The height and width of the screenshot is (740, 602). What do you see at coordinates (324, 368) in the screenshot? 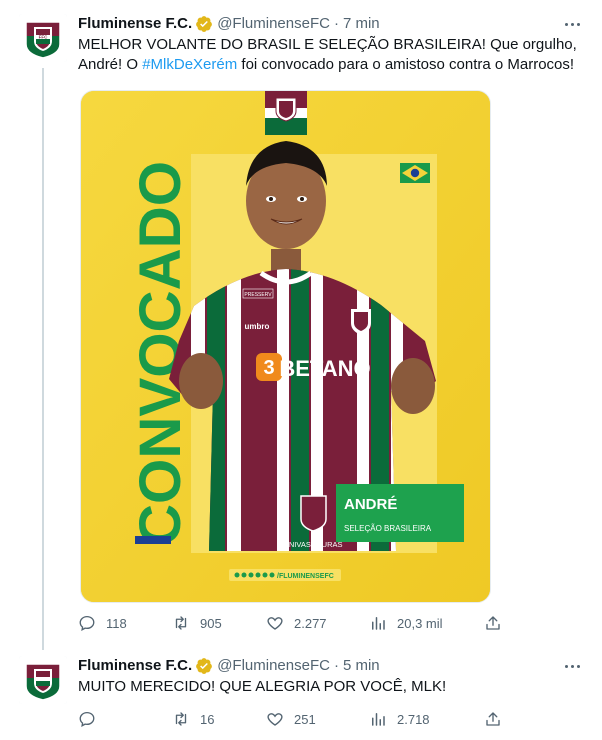
I see `sponsor-betano-text: BETANO` at bounding box center [324, 368].